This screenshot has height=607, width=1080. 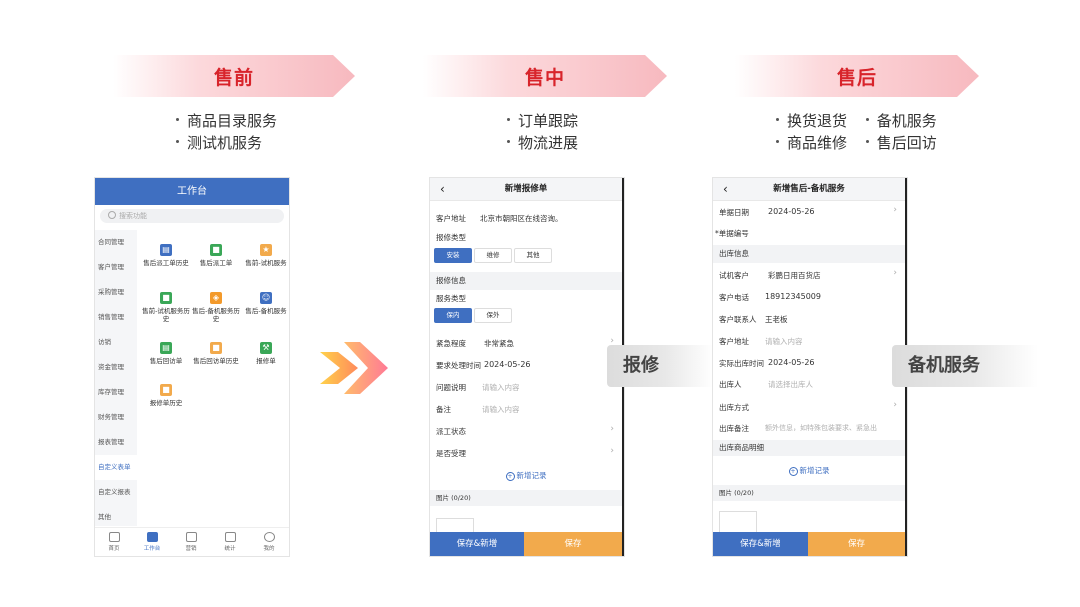 I want to click on home-icon, so click(x=114, y=537).